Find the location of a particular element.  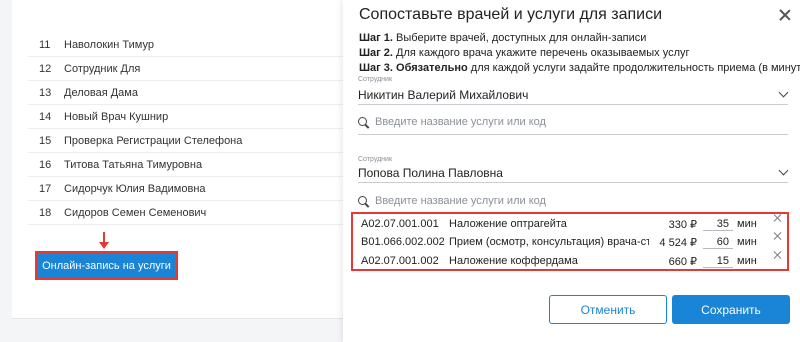

employee-select-value: Никитин Валерий Михайлович is located at coordinates (443, 95).